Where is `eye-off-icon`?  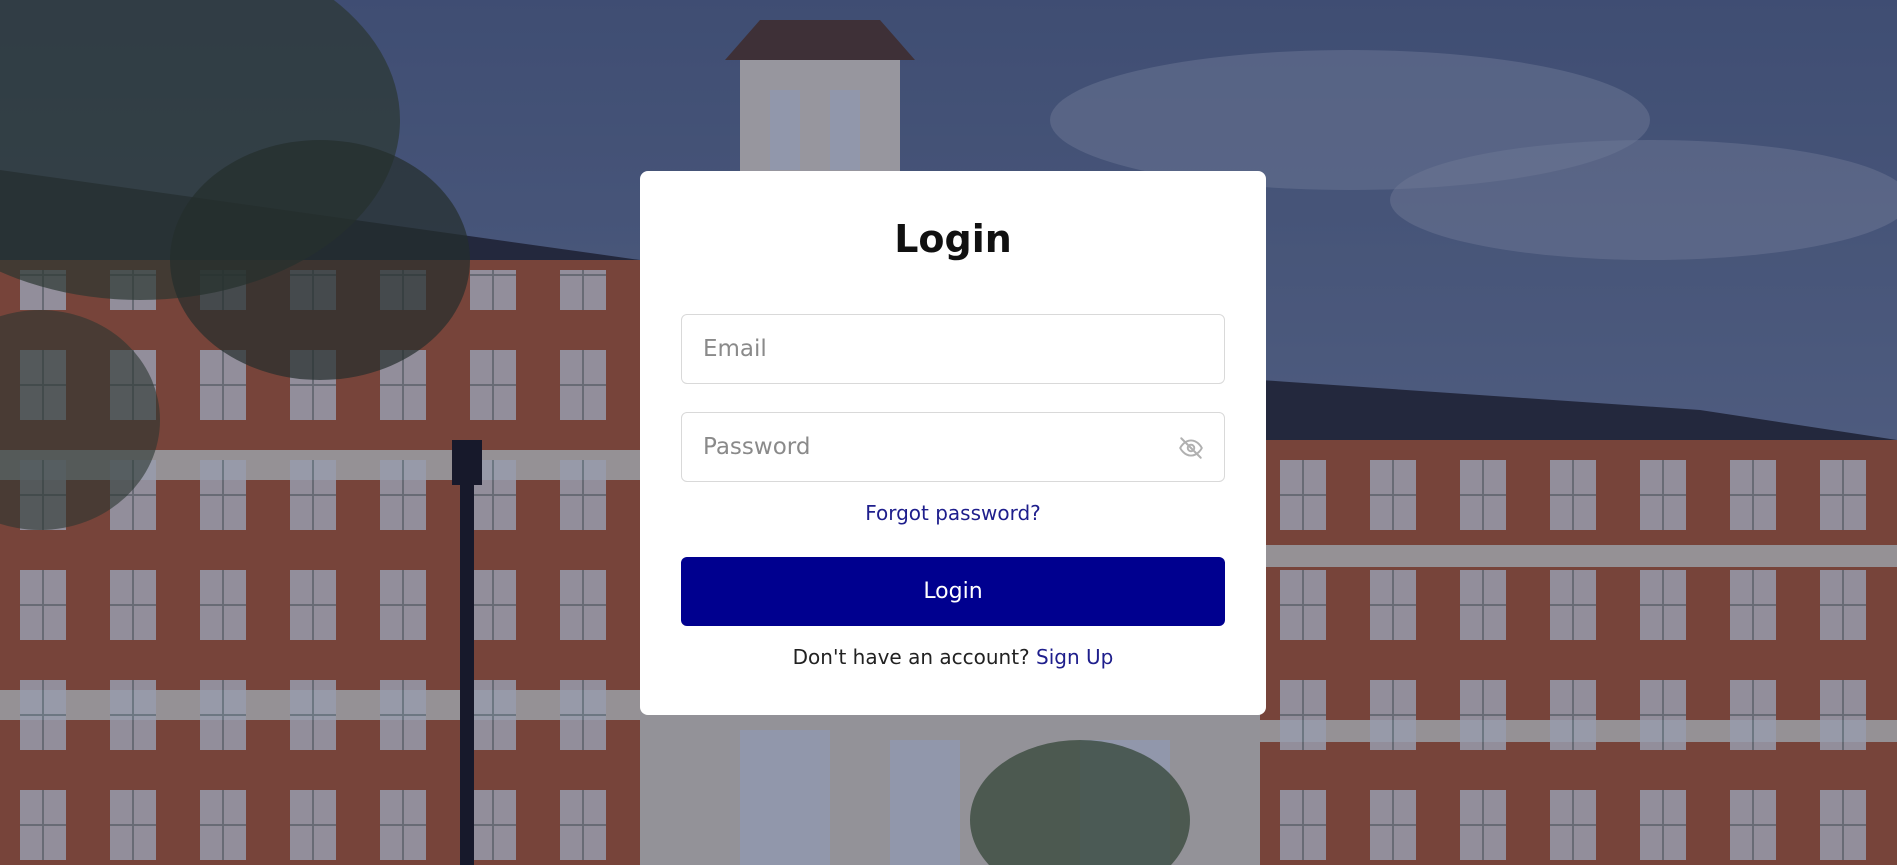
eye-off-icon is located at coordinates (1191, 448).